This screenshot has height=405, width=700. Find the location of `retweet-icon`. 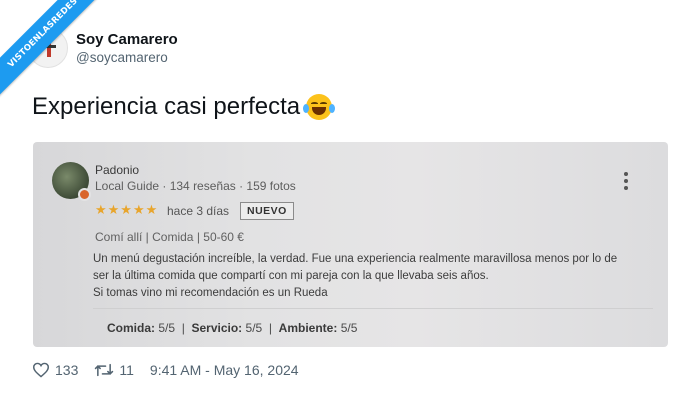

retweet-icon is located at coordinates (104, 370).